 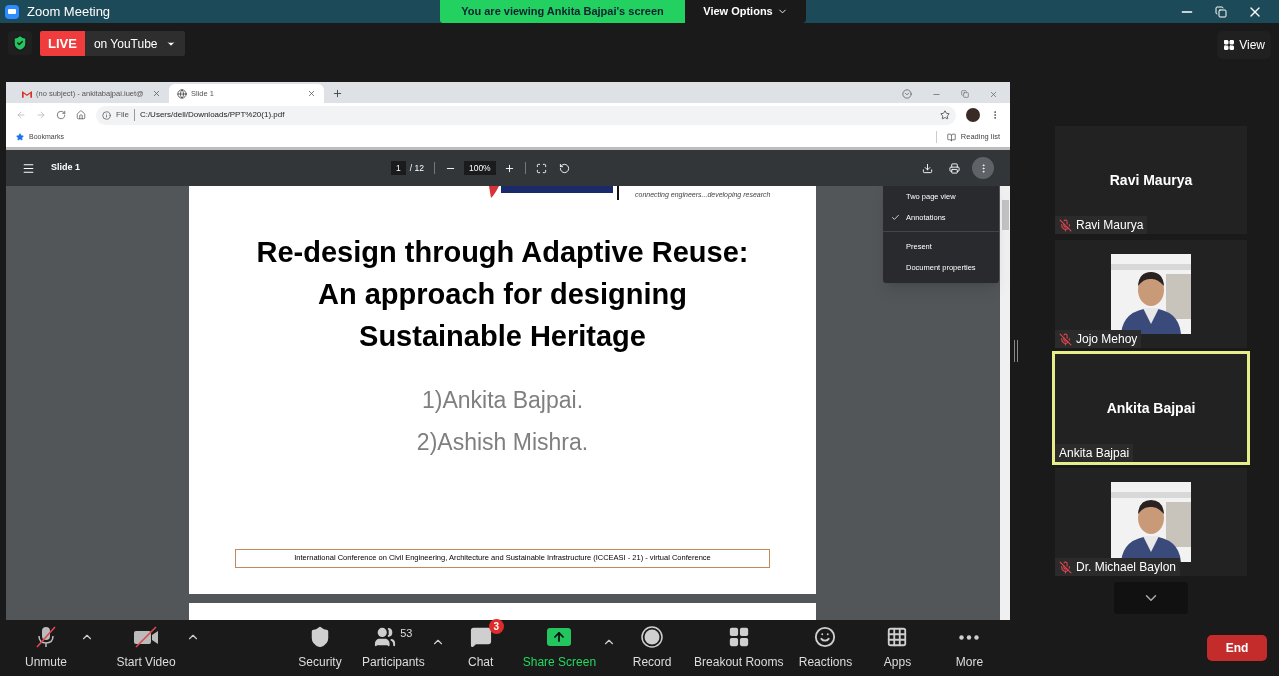 What do you see at coordinates (502, 400) in the screenshot?
I see `author-name: 1)Ankita Bajpai.` at bounding box center [502, 400].